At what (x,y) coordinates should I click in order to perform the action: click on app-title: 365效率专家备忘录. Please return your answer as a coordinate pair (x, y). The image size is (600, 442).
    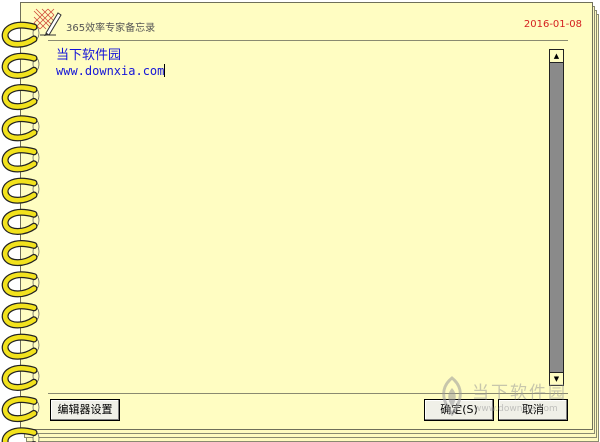
    Looking at the image, I should click on (111, 28).